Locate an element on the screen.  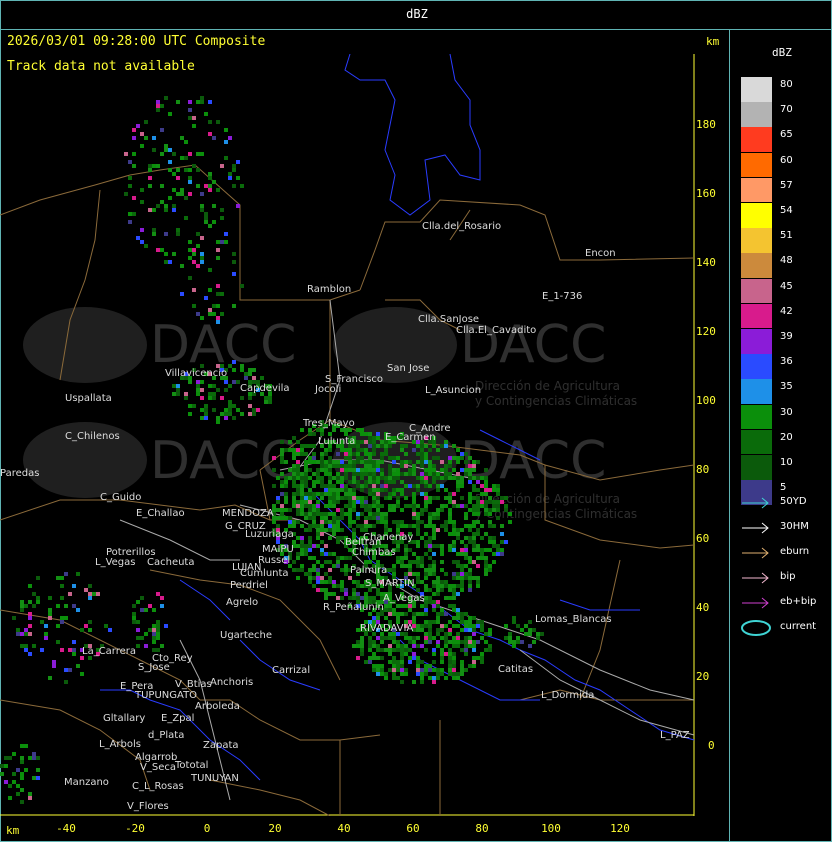
header-bar: dBZ is located at coordinates (416, 15).